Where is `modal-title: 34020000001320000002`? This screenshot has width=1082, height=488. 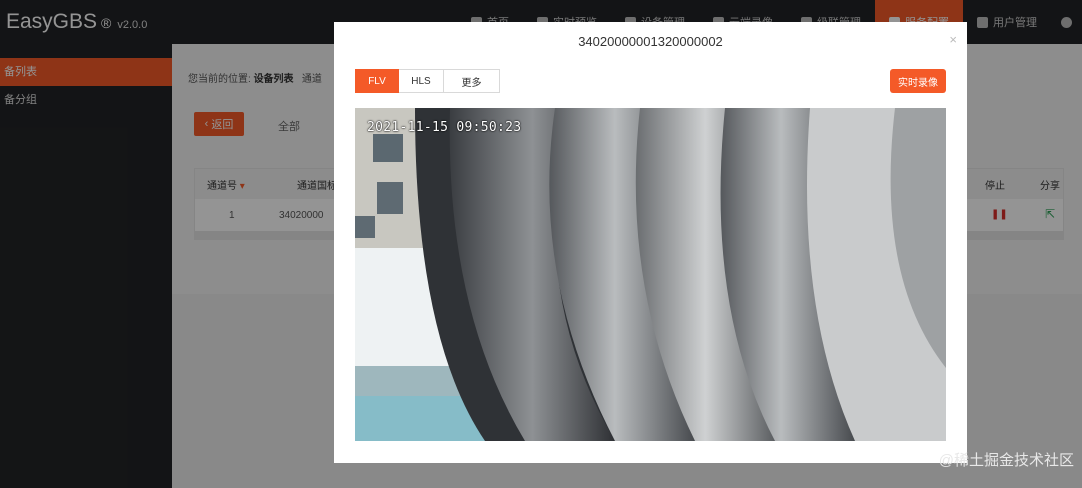 modal-title: 34020000001320000002 is located at coordinates (650, 41).